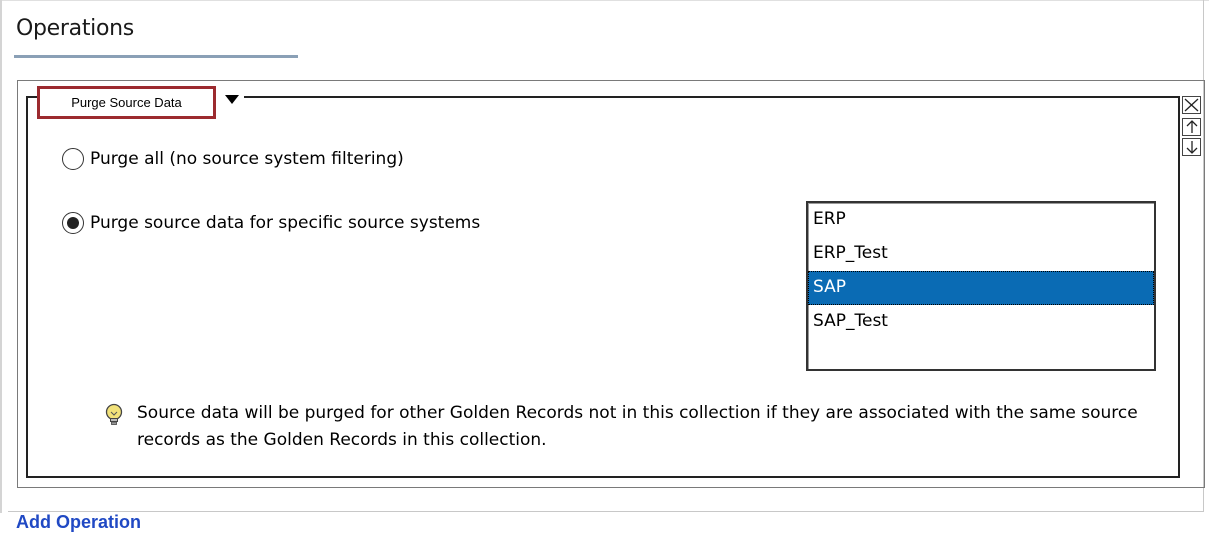  I want to click on add-operation-link: Add Operation, so click(78, 522).